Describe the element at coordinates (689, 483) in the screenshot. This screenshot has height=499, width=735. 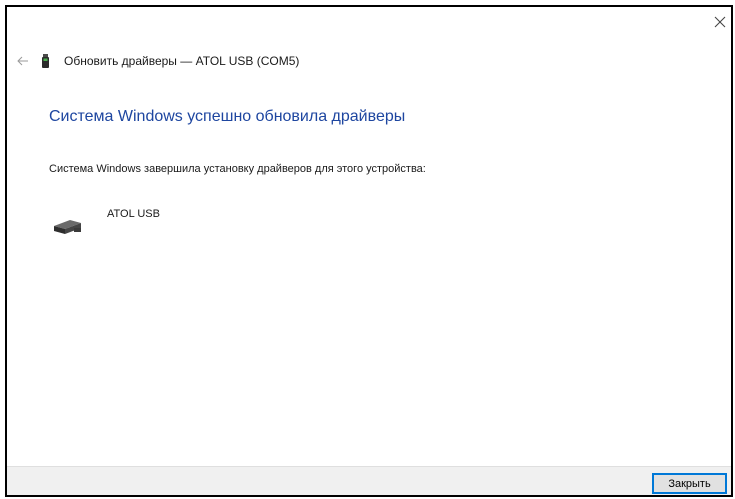
I see `close-button: Закрыть` at that location.